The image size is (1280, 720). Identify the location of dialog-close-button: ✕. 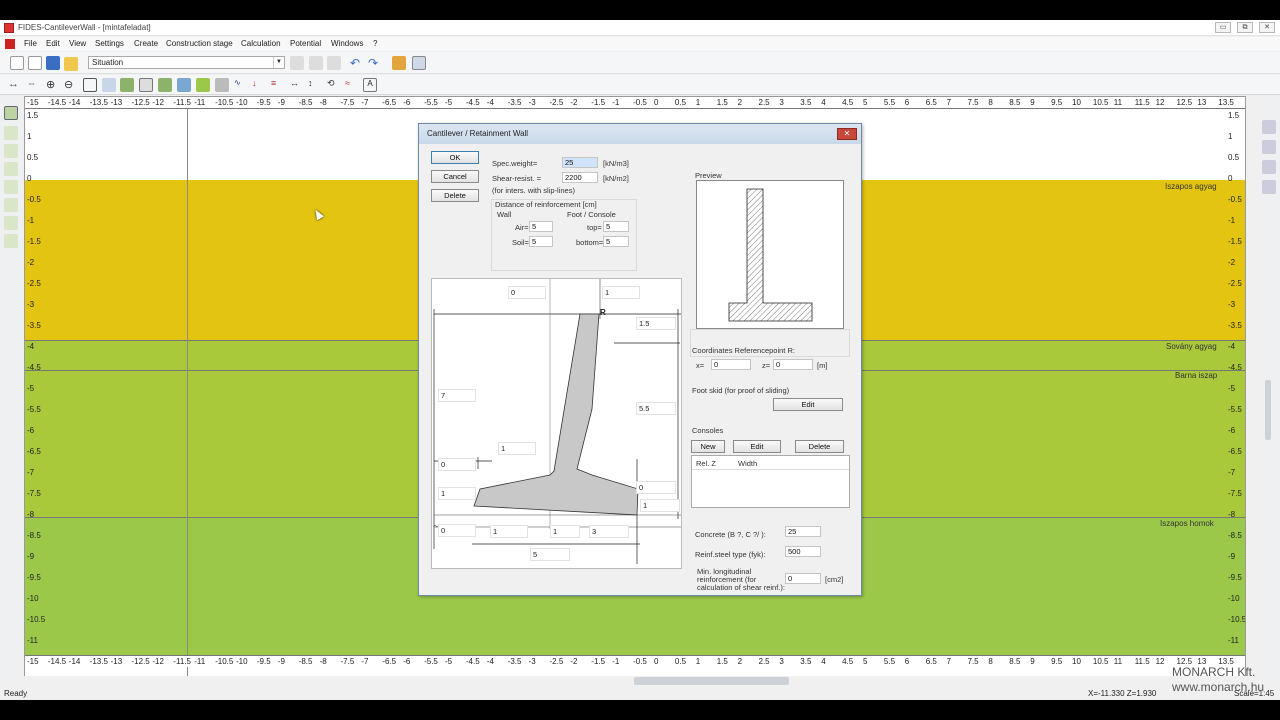
(847, 134).